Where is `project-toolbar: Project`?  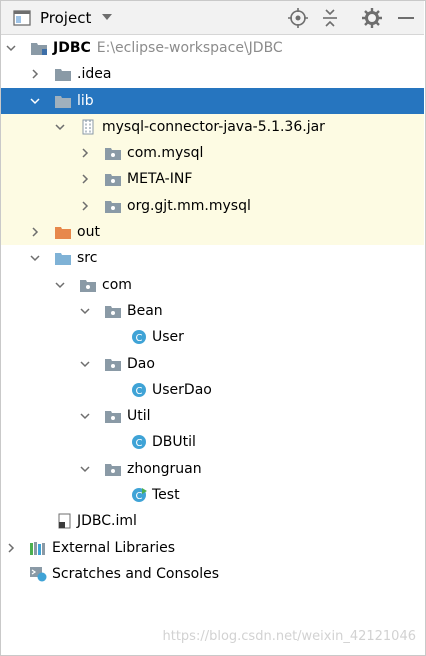
project-toolbar: Project is located at coordinates (212, 18).